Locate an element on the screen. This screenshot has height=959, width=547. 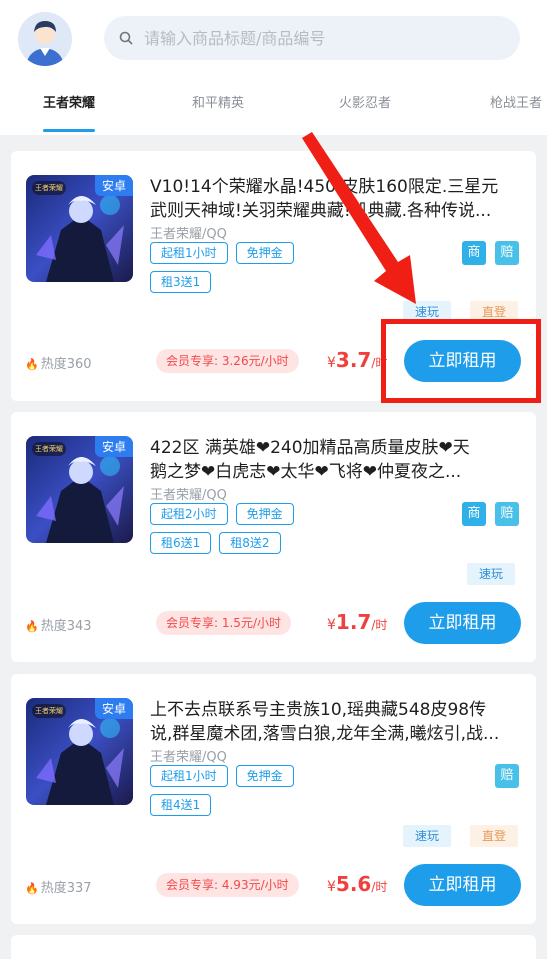
promo-tag: 租6送1 is located at coordinates (181, 543).